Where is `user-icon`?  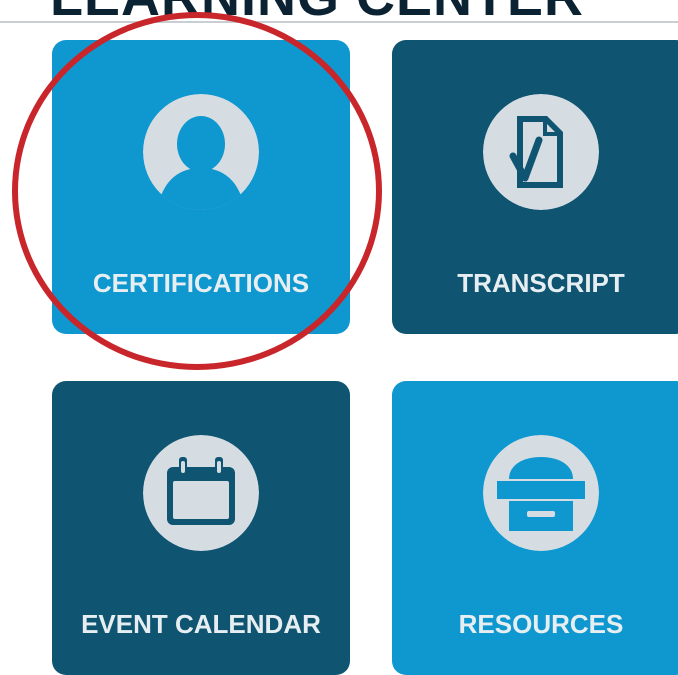
user-icon is located at coordinates (201, 152).